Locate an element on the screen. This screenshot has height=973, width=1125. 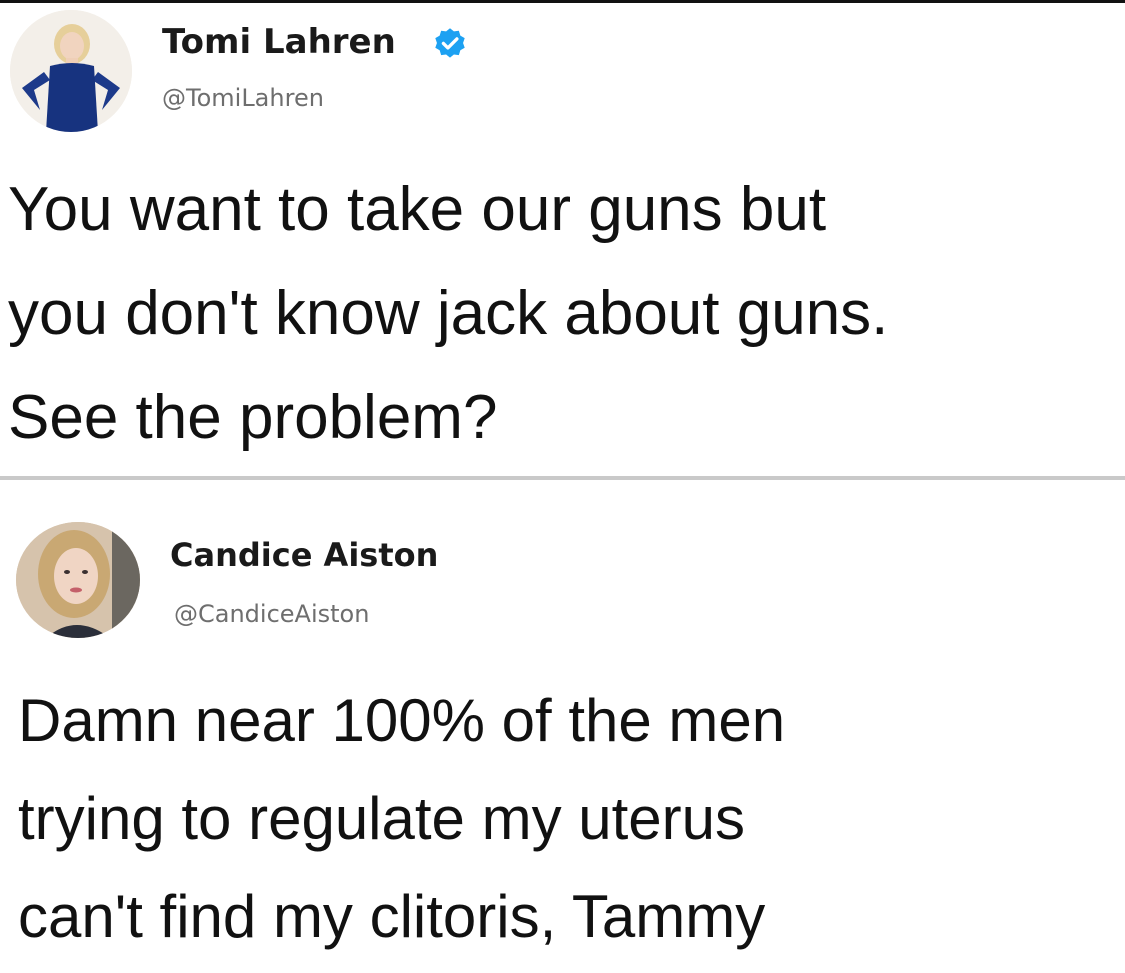
avatar-candice-image is located at coordinates (78, 580).